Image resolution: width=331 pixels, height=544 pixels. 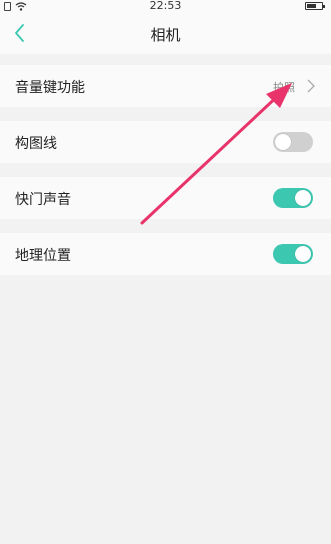 I want to click on page-title: 相机, so click(x=165, y=35).